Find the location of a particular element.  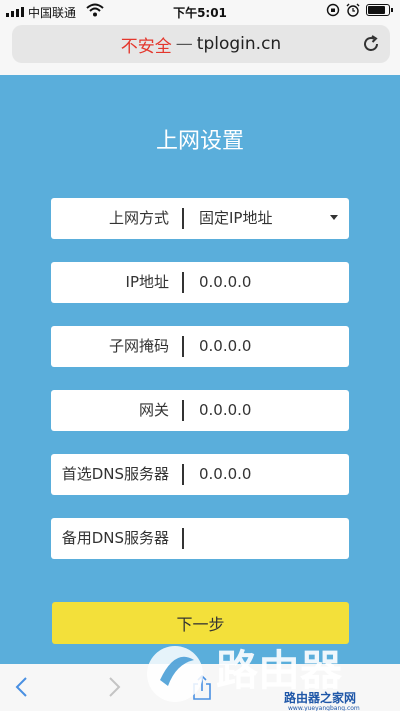

ip-address-field: IP地址 0.0.0.0 is located at coordinates (200, 282).